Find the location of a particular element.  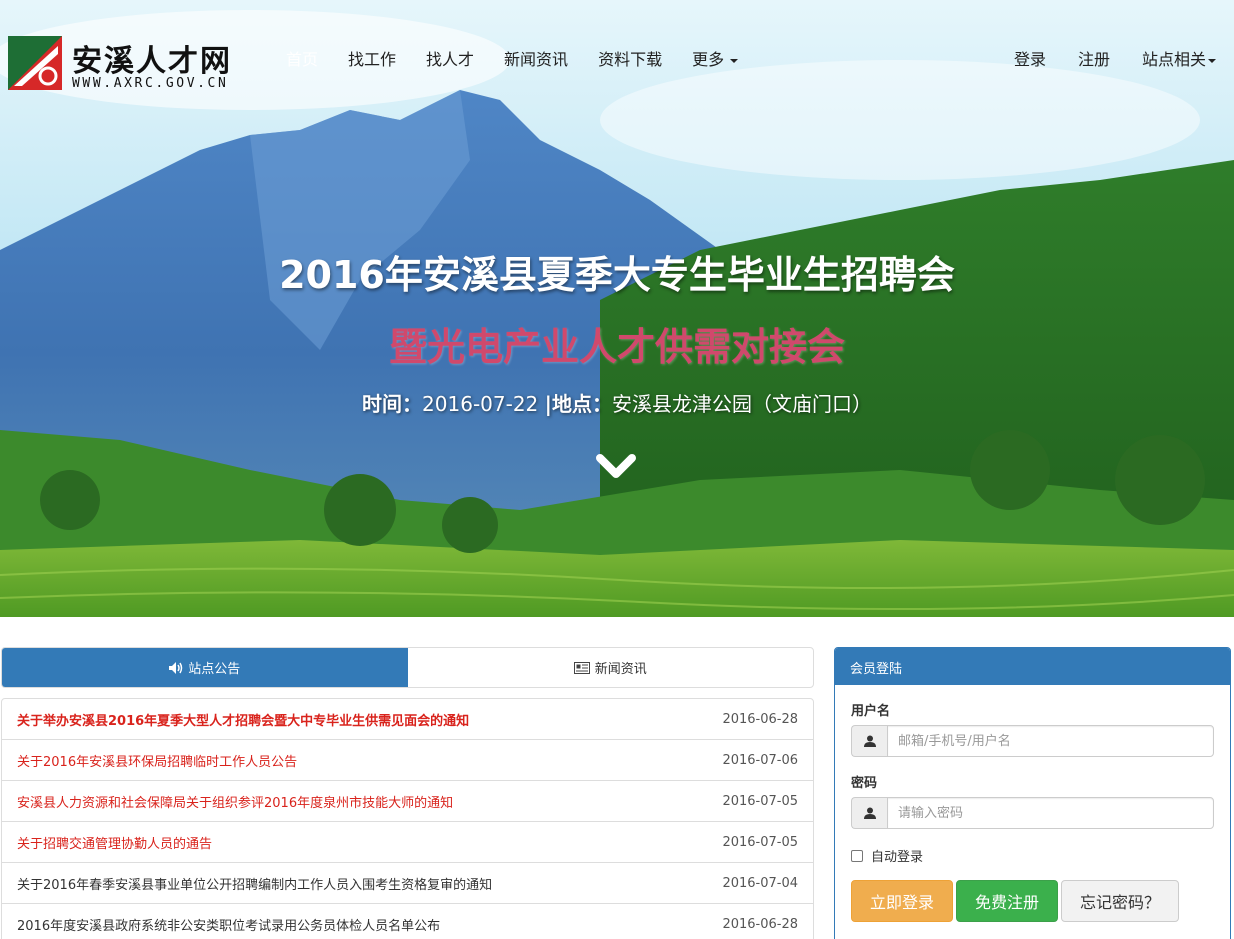

checkbox-box is located at coordinates (857, 855).